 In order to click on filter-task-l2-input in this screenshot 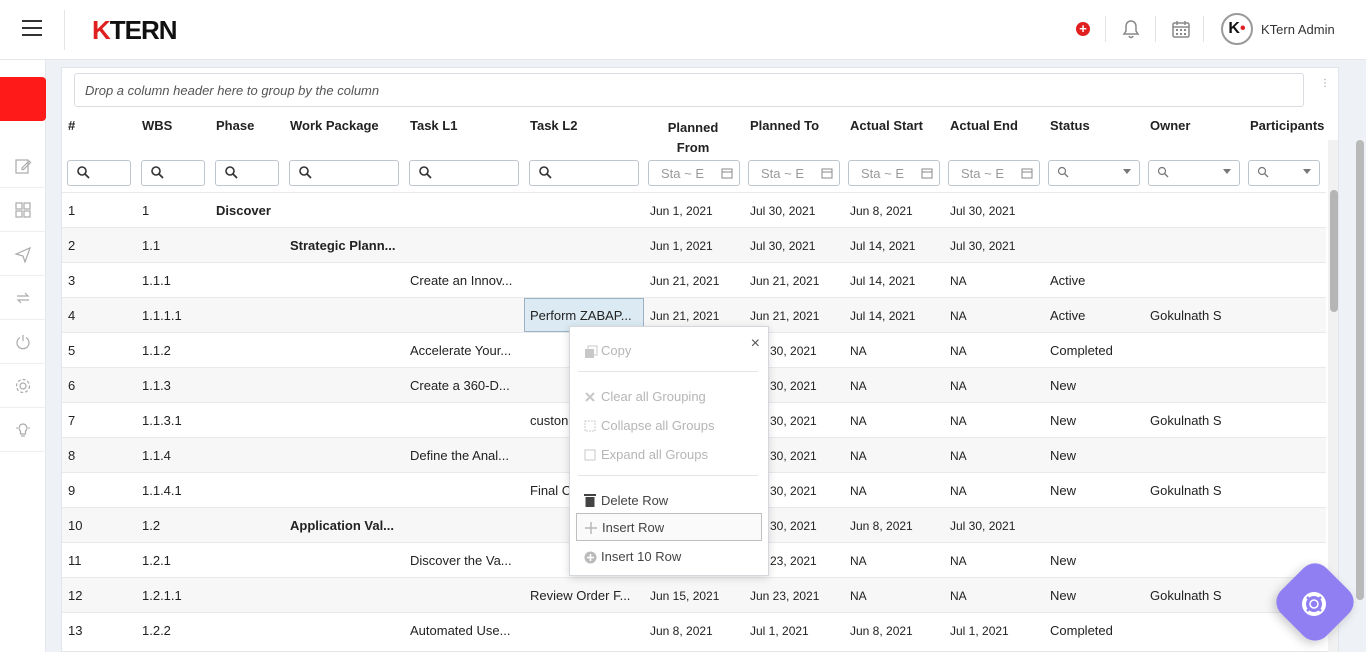, I will do `click(584, 173)`.